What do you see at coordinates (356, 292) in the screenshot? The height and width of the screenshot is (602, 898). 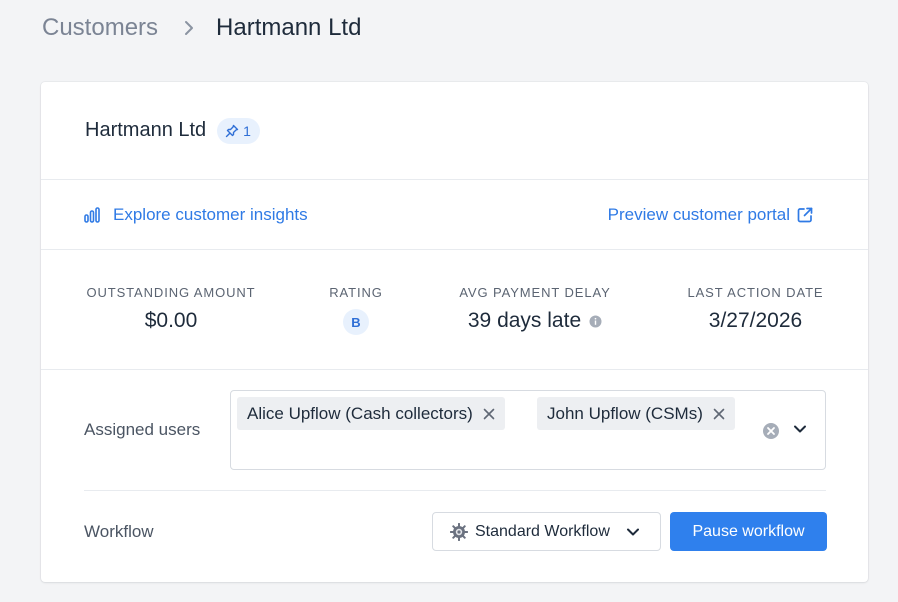 I see `rating-label: RATING` at bounding box center [356, 292].